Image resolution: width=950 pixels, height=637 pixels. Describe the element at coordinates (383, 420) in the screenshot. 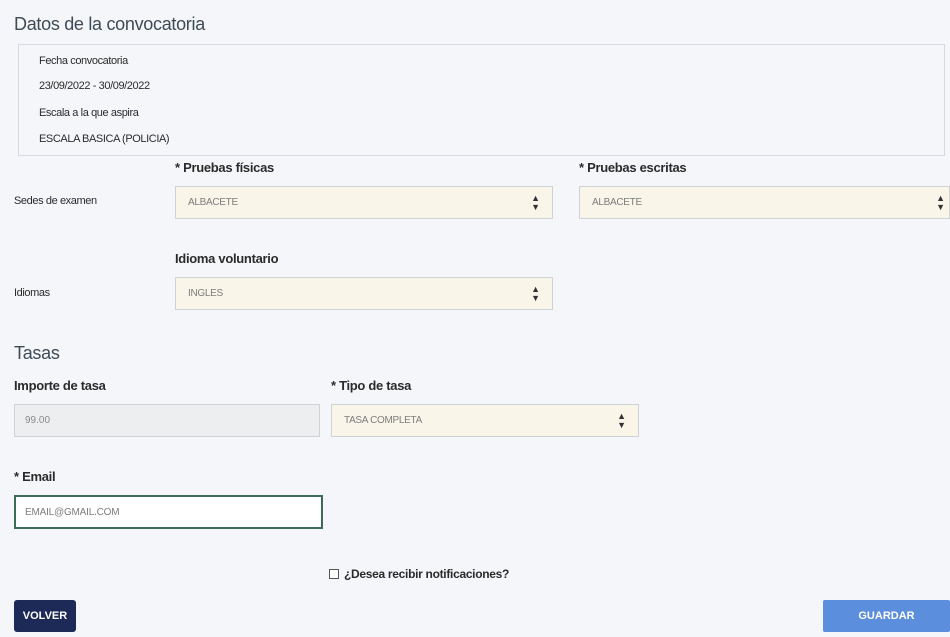

I see `tipo-tasa-selected: TASA COMPLETA` at that location.